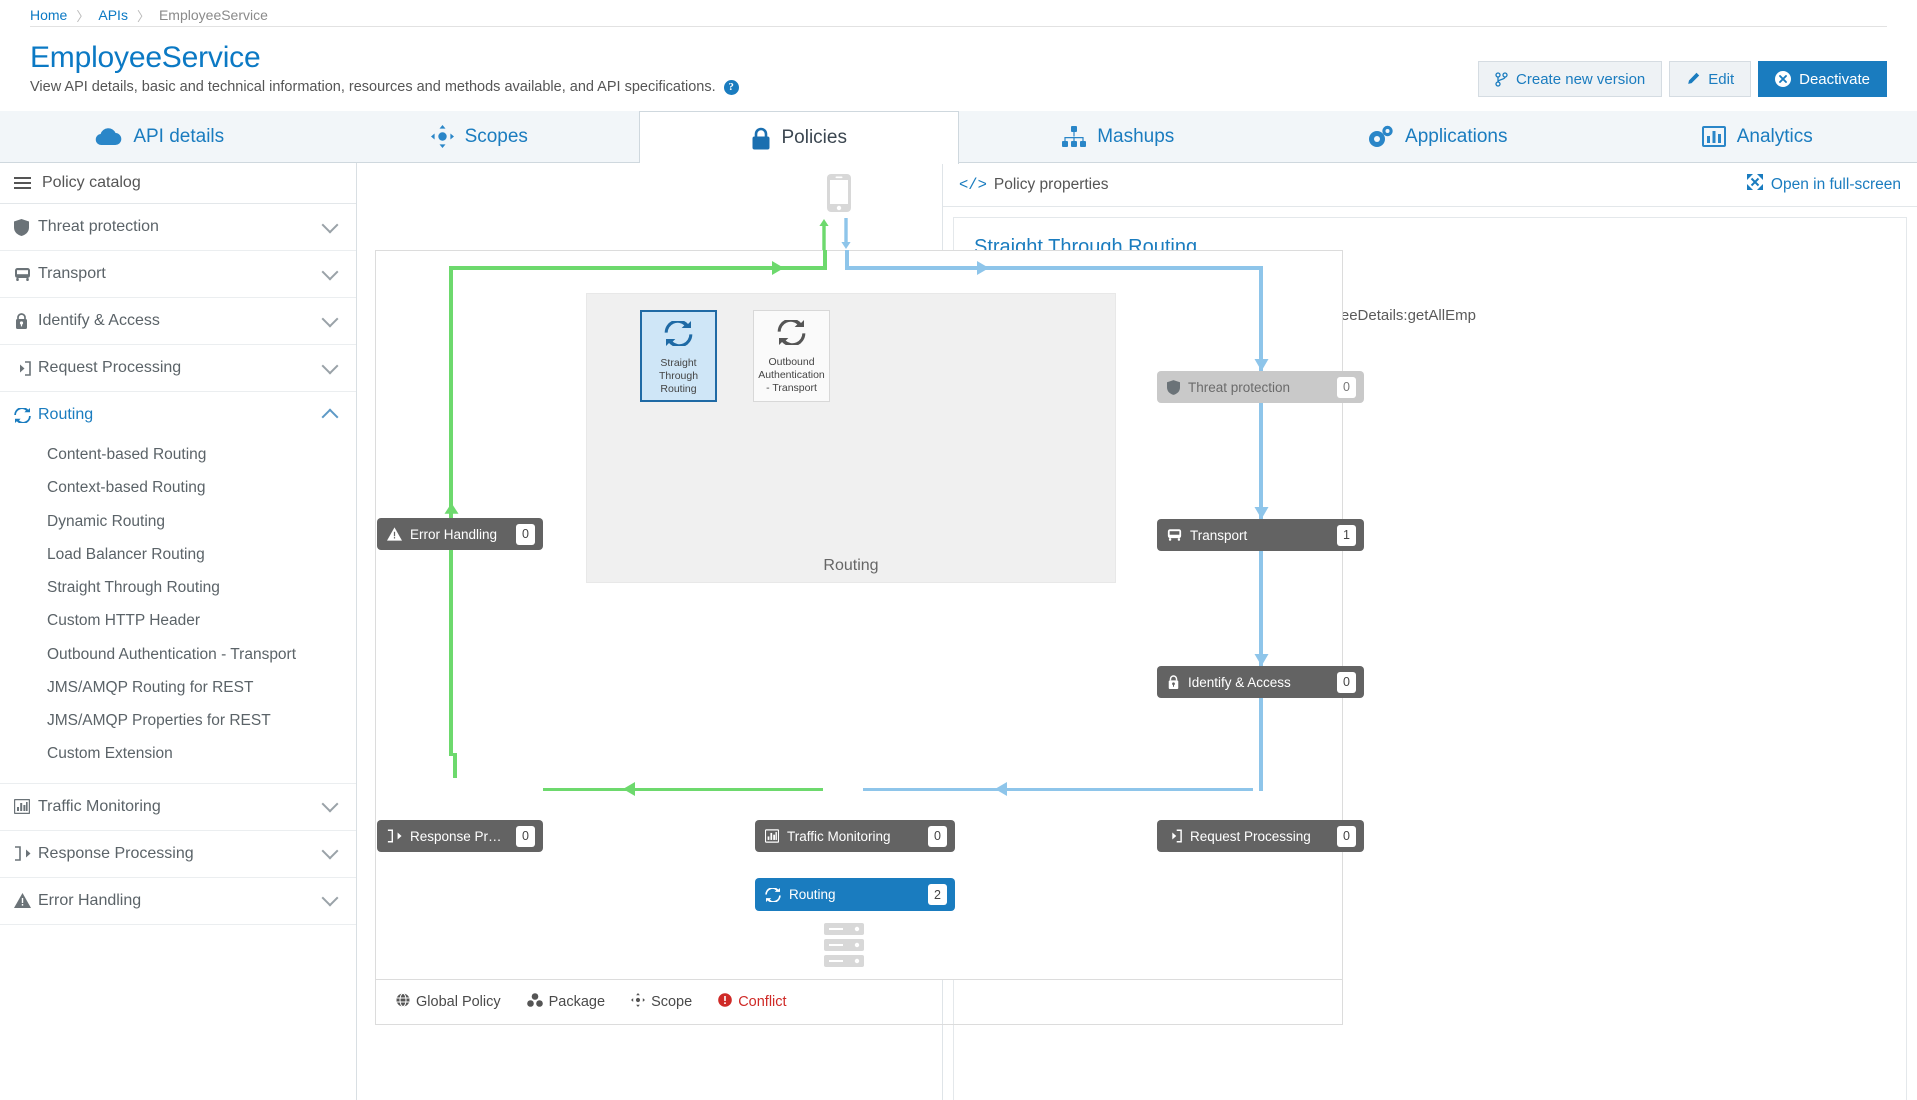  I want to click on flow-arrowhead-green-right, so click(779, 270).